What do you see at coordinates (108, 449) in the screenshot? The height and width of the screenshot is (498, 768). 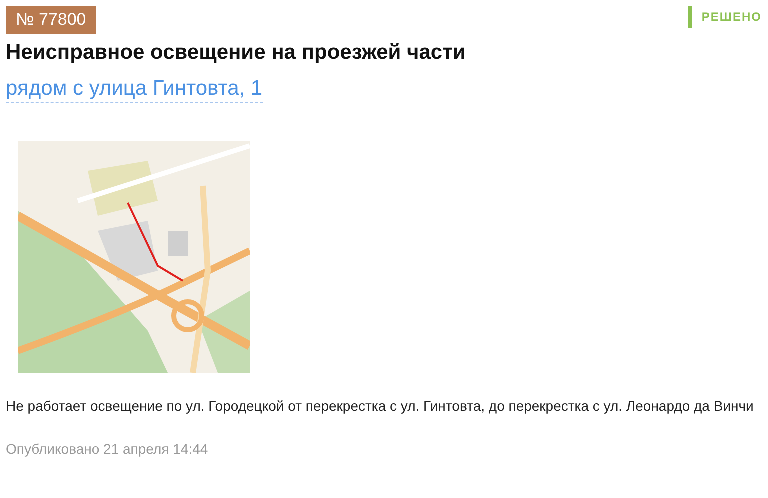 I see `published-date: Опубликовано 21 апреля 14:44` at bounding box center [108, 449].